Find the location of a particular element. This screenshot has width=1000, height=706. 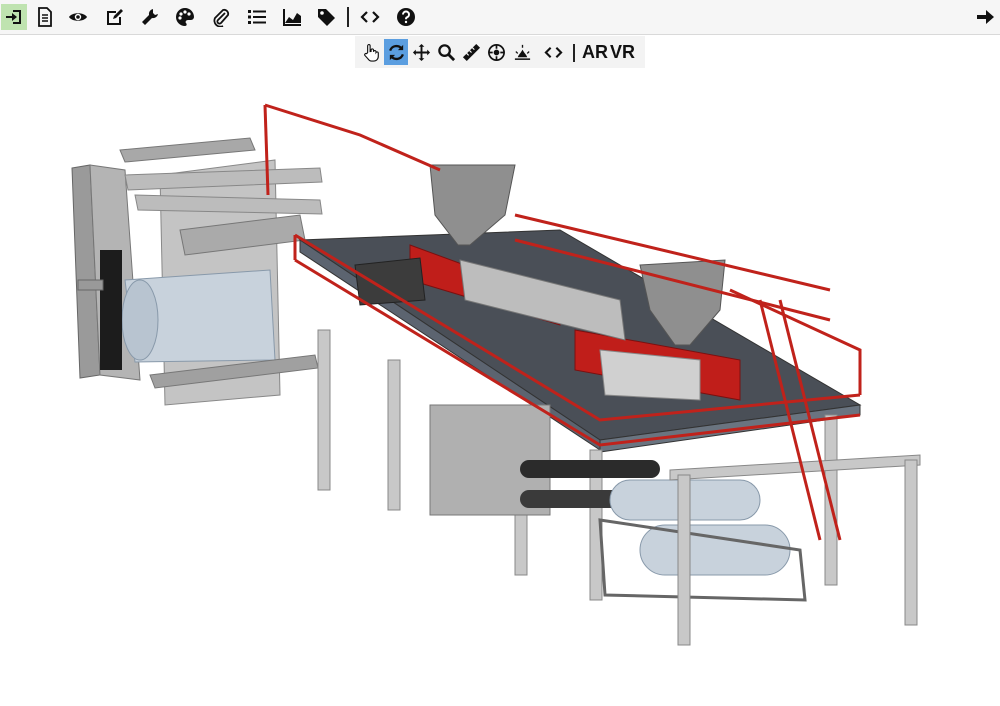

forward-button is located at coordinates (985, 17).